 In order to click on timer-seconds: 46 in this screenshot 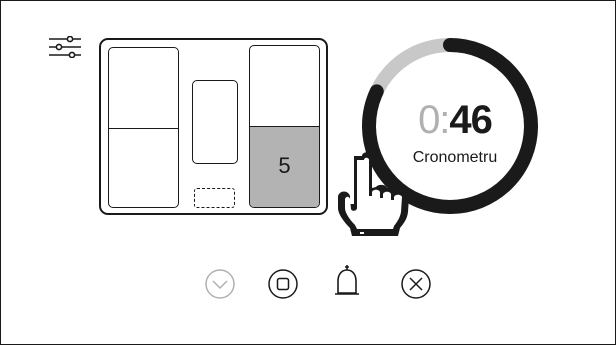, I will do `click(470, 120)`.